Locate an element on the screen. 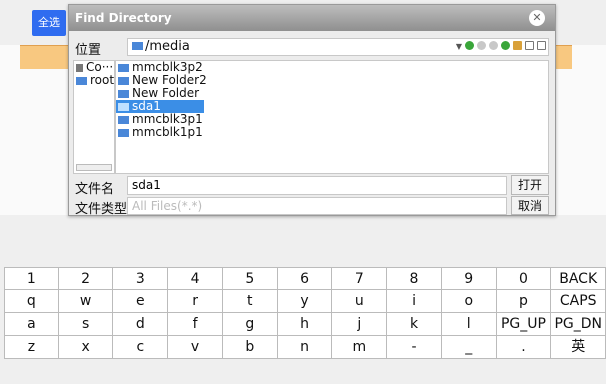  keyboard-row: z x c v b n m - _ . 英 is located at coordinates (305, 347).